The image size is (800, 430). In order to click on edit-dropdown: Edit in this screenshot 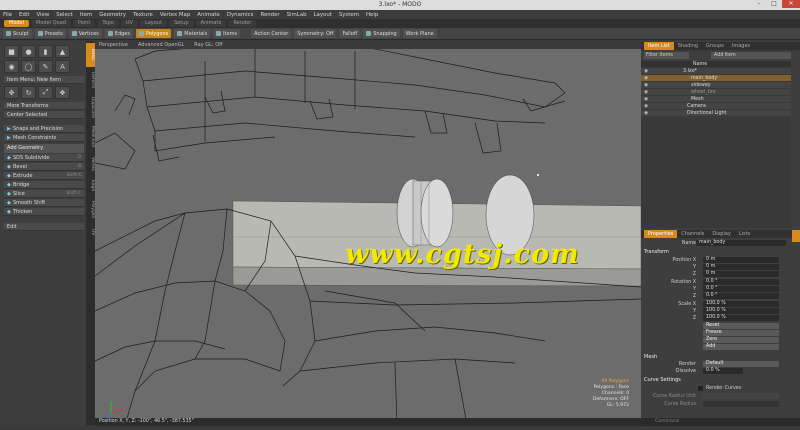, I will do `click(44, 227)`.